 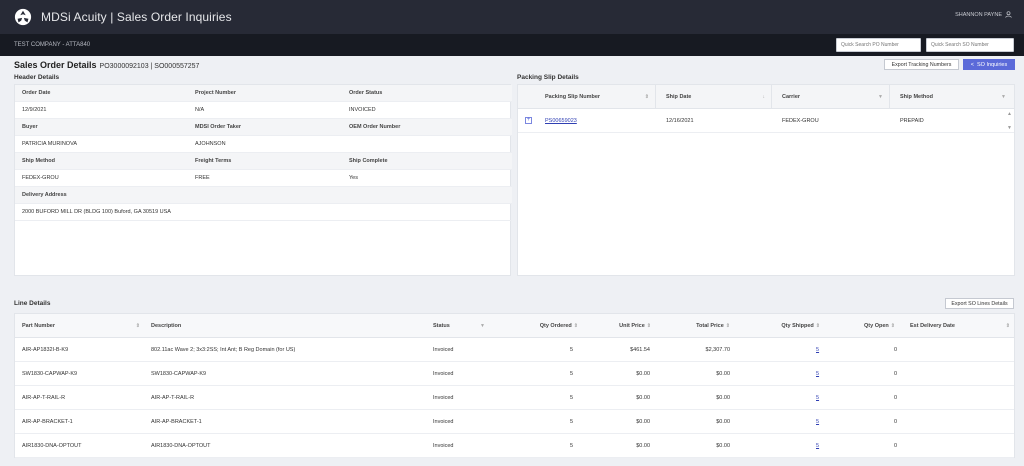 What do you see at coordinates (618, 326) in the screenshot?
I see `col-unit-price: Unit Price ⇕` at bounding box center [618, 326].